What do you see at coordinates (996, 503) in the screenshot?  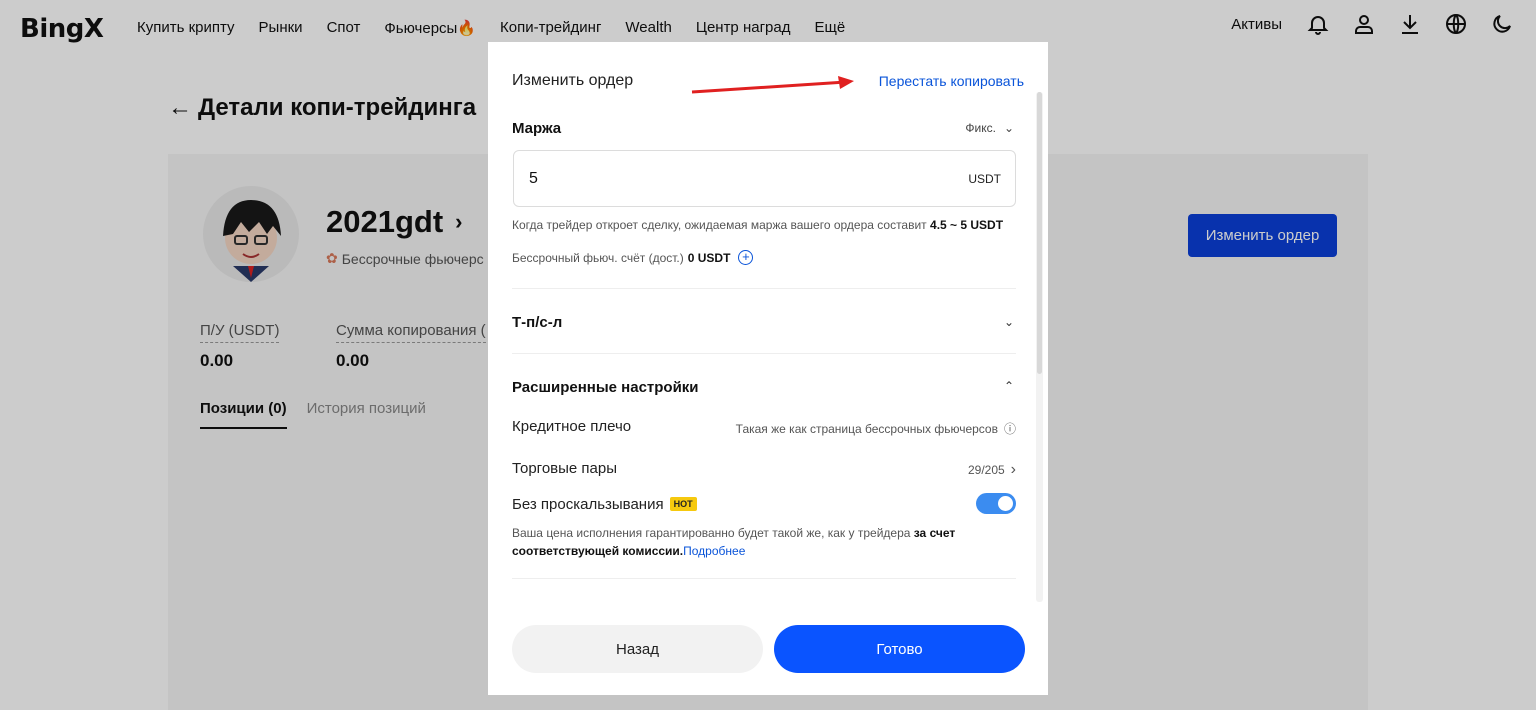 I see `no-slippage-toggle` at bounding box center [996, 503].